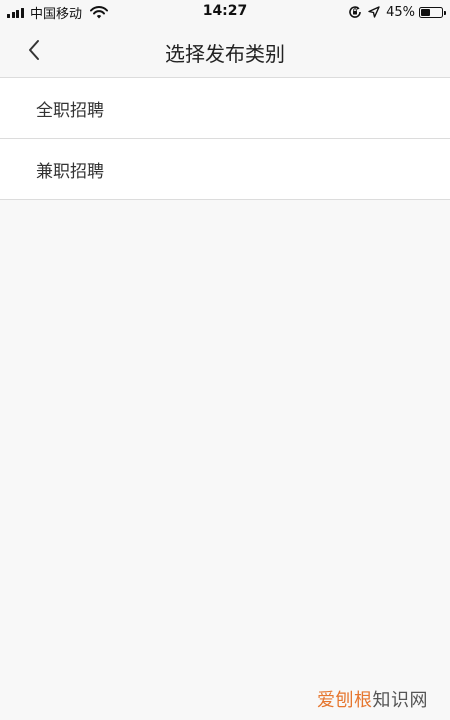 This screenshot has width=450, height=720. Describe the element at coordinates (225, 169) in the screenshot. I see `list-item-part-time: 兼职招聘` at that location.